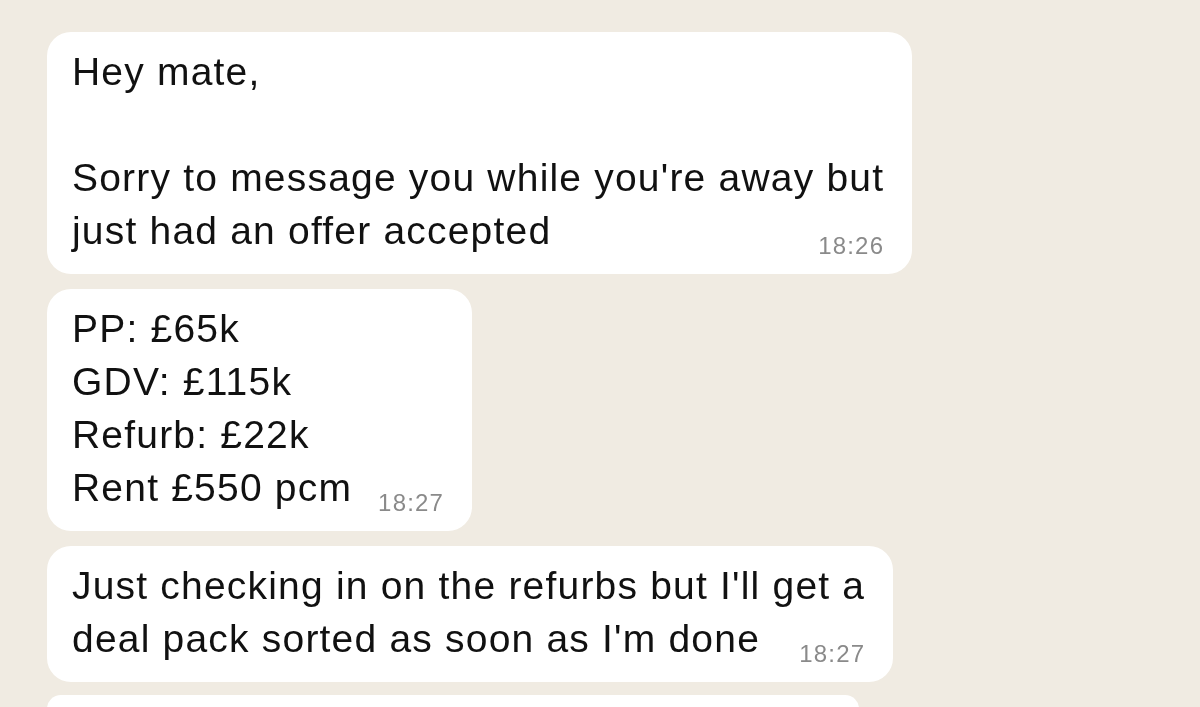 The height and width of the screenshot is (707, 1200). Describe the element at coordinates (478, 178) in the screenshot. I see `message-text: Sorry to message you while you're away but` at that location.